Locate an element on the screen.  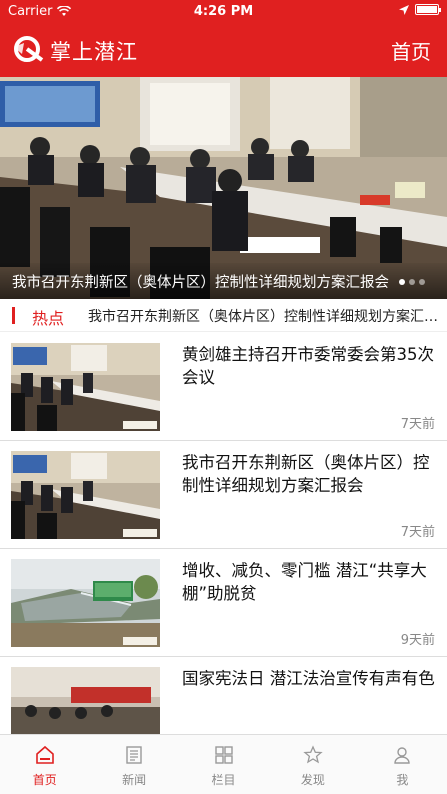
tab-home: 首页 is located at coordinates (44, 764).